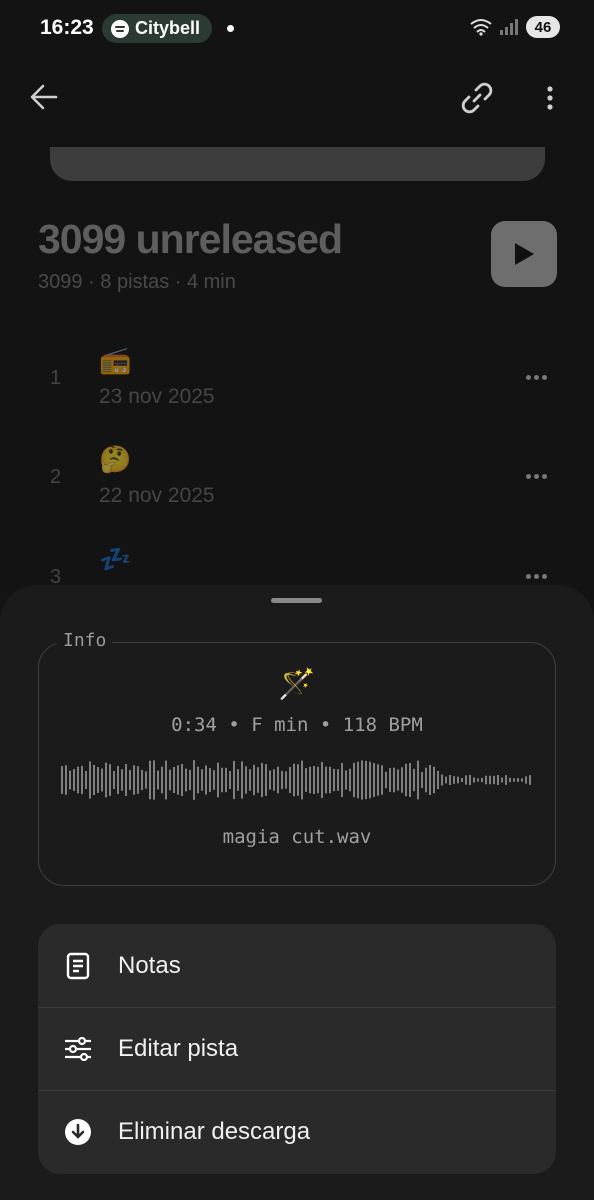  I want to click on signal-icon, so click(509, 27).